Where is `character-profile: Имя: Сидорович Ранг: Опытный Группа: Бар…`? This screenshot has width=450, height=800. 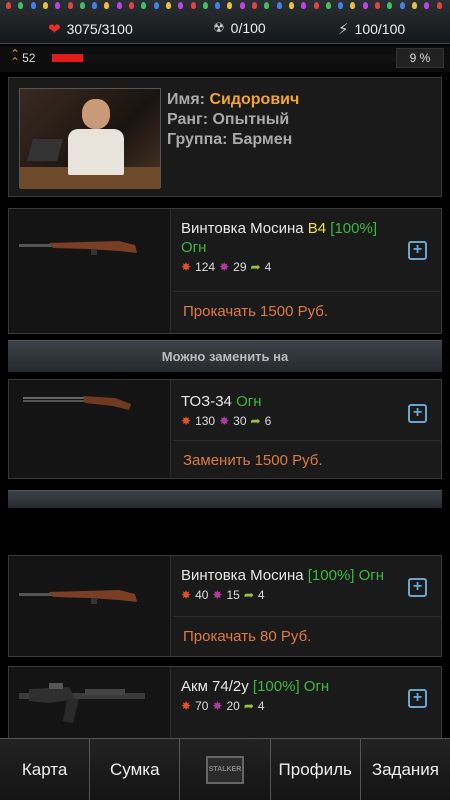 character-profile: Имя: Сидорович Ранг: Опытный Группа: Бар… is located at coordinates (225, 137).